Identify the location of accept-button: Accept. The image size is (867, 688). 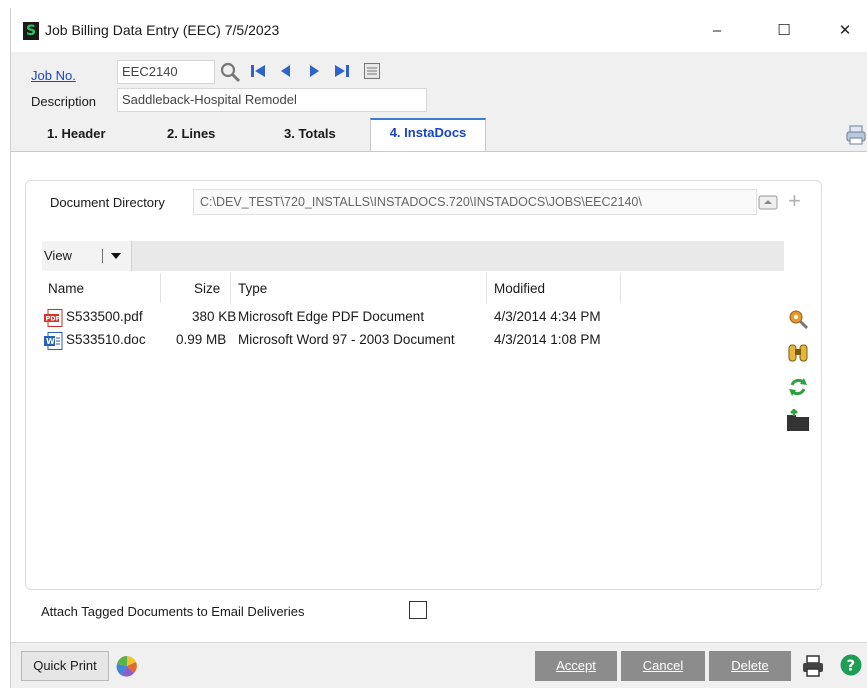
(576, 666).